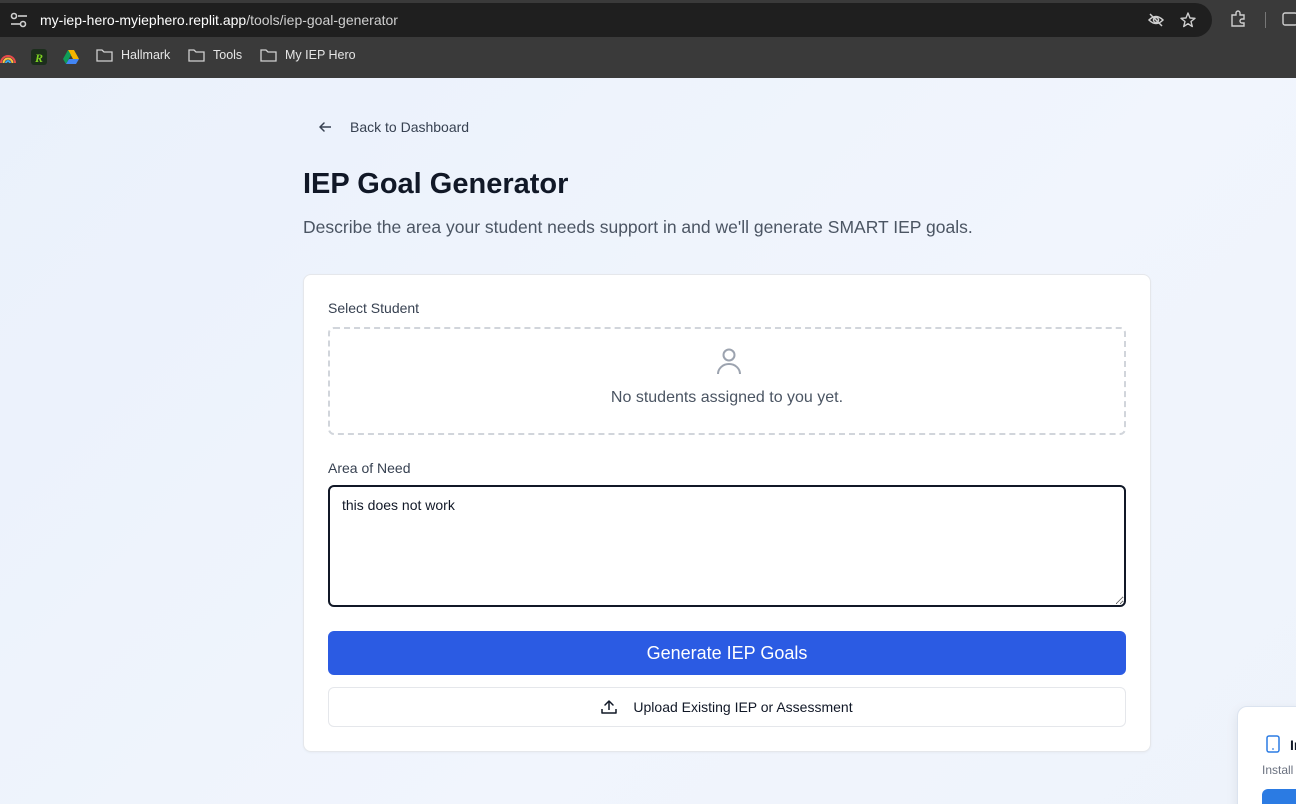  I want to click on page-title: IEP Goal Generator, so click(436, 184).